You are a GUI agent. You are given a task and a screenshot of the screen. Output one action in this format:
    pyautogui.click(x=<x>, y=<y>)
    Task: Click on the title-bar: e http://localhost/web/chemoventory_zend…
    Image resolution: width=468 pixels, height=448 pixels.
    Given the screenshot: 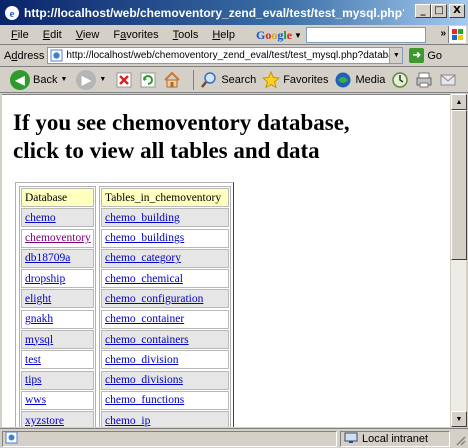 What is the action you would take?
    pyautogui.click(x=234, y=12)
    